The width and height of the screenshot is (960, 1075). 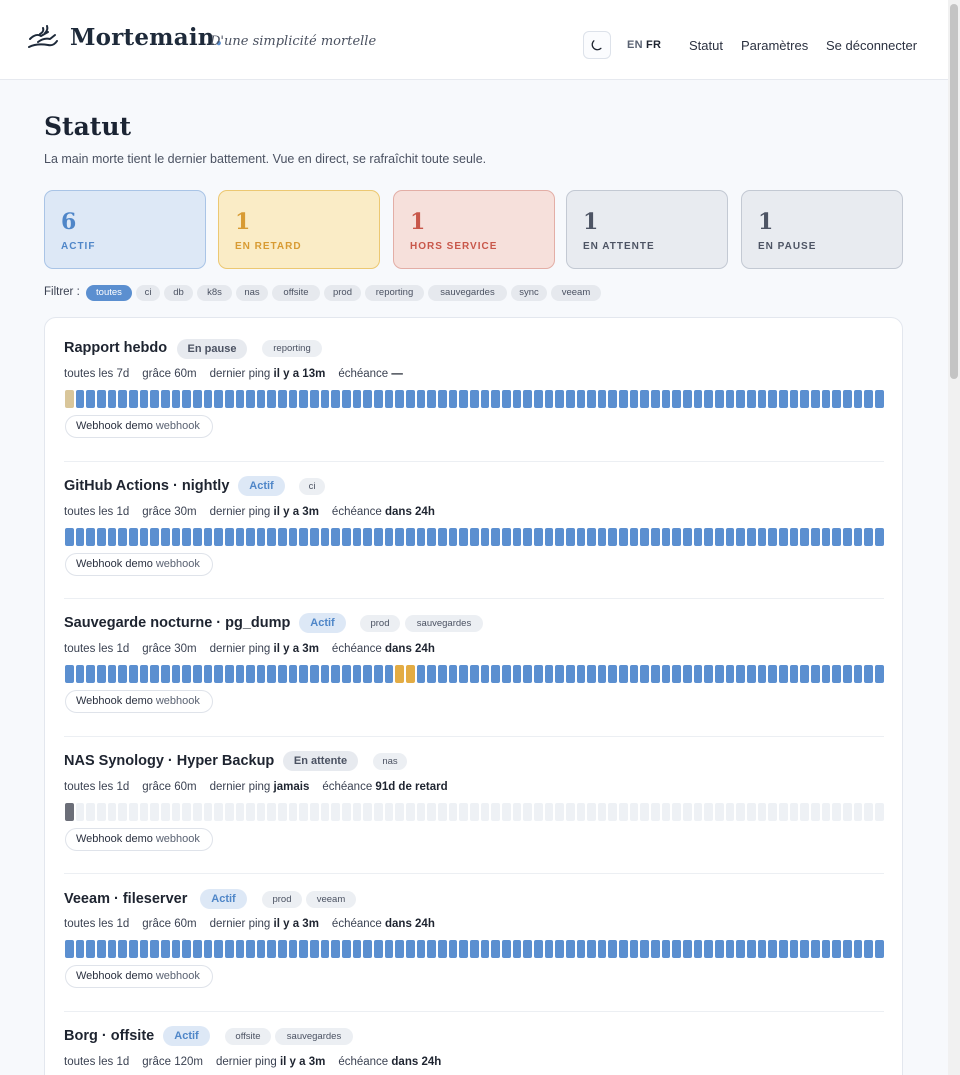 What do you see at coordinates (299, 229) in the screenshot?
I see `stat-card-retard: 1 EN RETARD` at bounding box center [299, 229].